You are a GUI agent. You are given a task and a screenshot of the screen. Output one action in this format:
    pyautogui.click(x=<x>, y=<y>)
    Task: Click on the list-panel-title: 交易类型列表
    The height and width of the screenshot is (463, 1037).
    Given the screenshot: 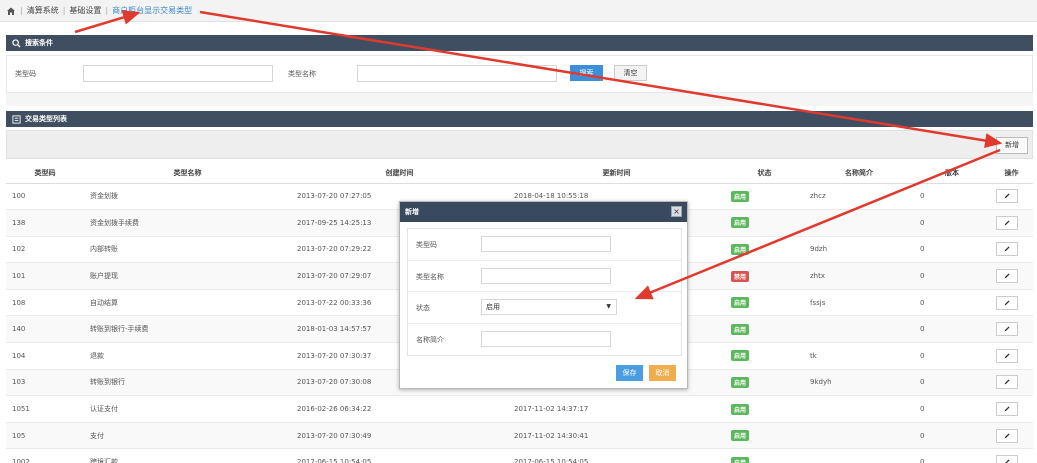 What is the action you would take?
    pyautogui.click(x=46, y=119)
    